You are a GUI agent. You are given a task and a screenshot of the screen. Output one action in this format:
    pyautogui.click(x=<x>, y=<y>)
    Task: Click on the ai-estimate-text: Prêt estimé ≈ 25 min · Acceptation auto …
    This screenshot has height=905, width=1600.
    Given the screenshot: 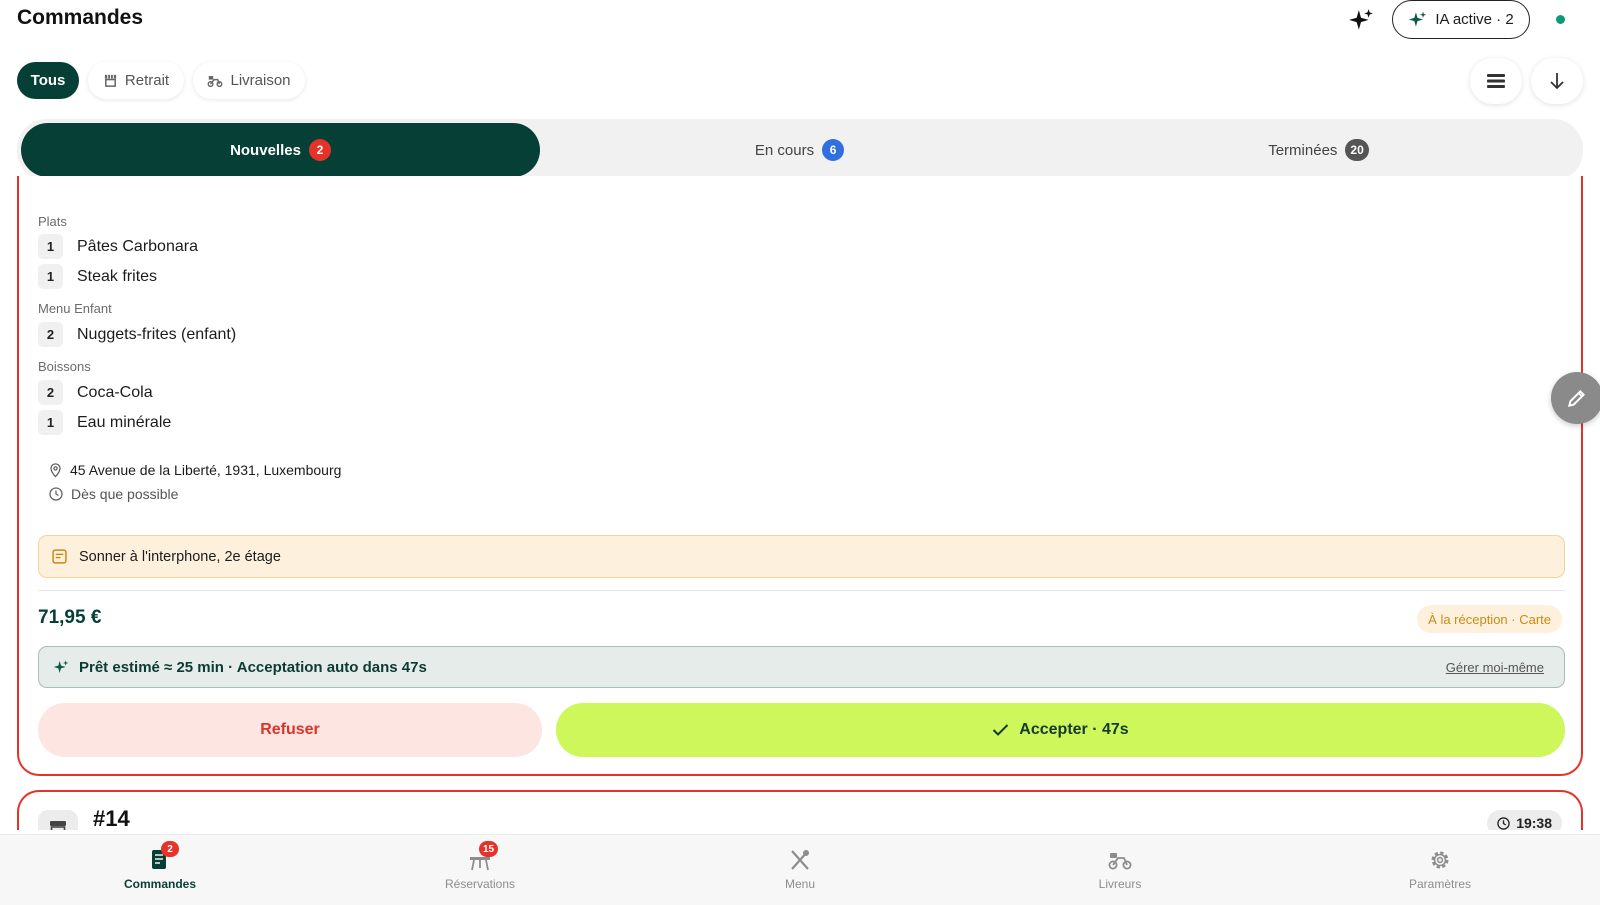 What is the action you would take?
    pyautogui.click(x=253, y=667)
    